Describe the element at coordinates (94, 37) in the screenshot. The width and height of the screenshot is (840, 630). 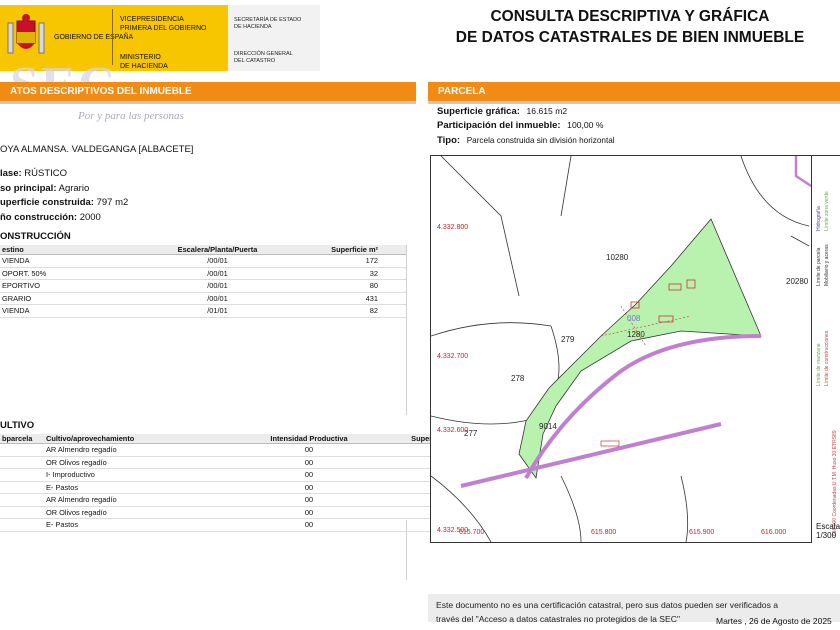
I see `gov-name: GOBIERNO DE ESPAÑA` at that location.